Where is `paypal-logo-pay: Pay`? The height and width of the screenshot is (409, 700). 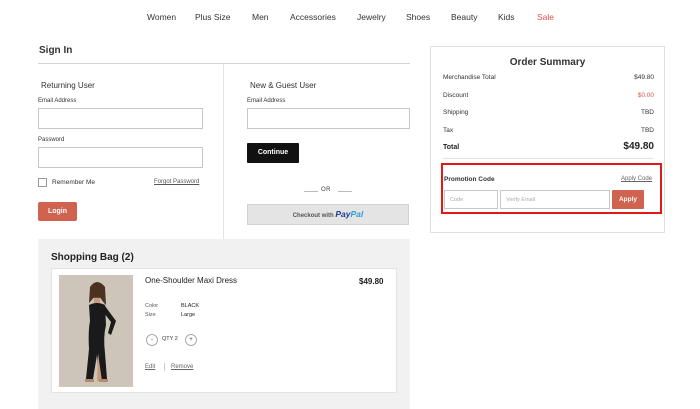
paypal-logo-pay: Pay is located at coordinates (343, 214).